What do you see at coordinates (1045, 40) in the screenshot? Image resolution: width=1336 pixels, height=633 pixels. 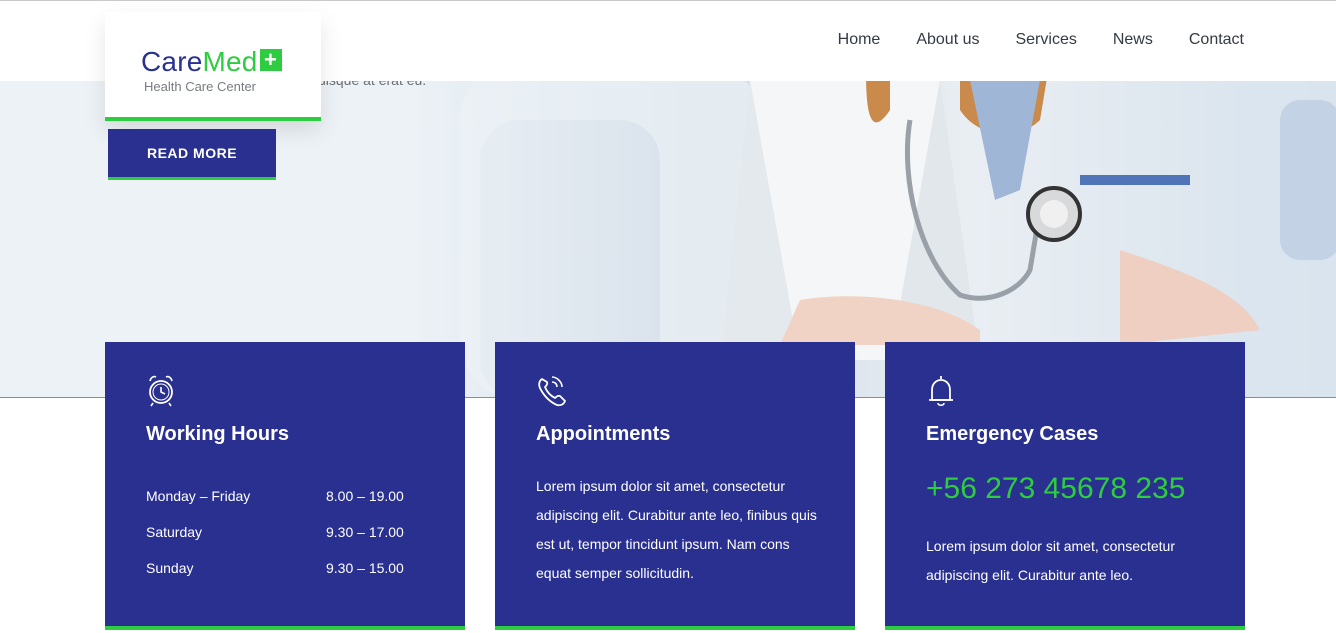 I see `nav-services: Services` at bounding box center [1045, 40].